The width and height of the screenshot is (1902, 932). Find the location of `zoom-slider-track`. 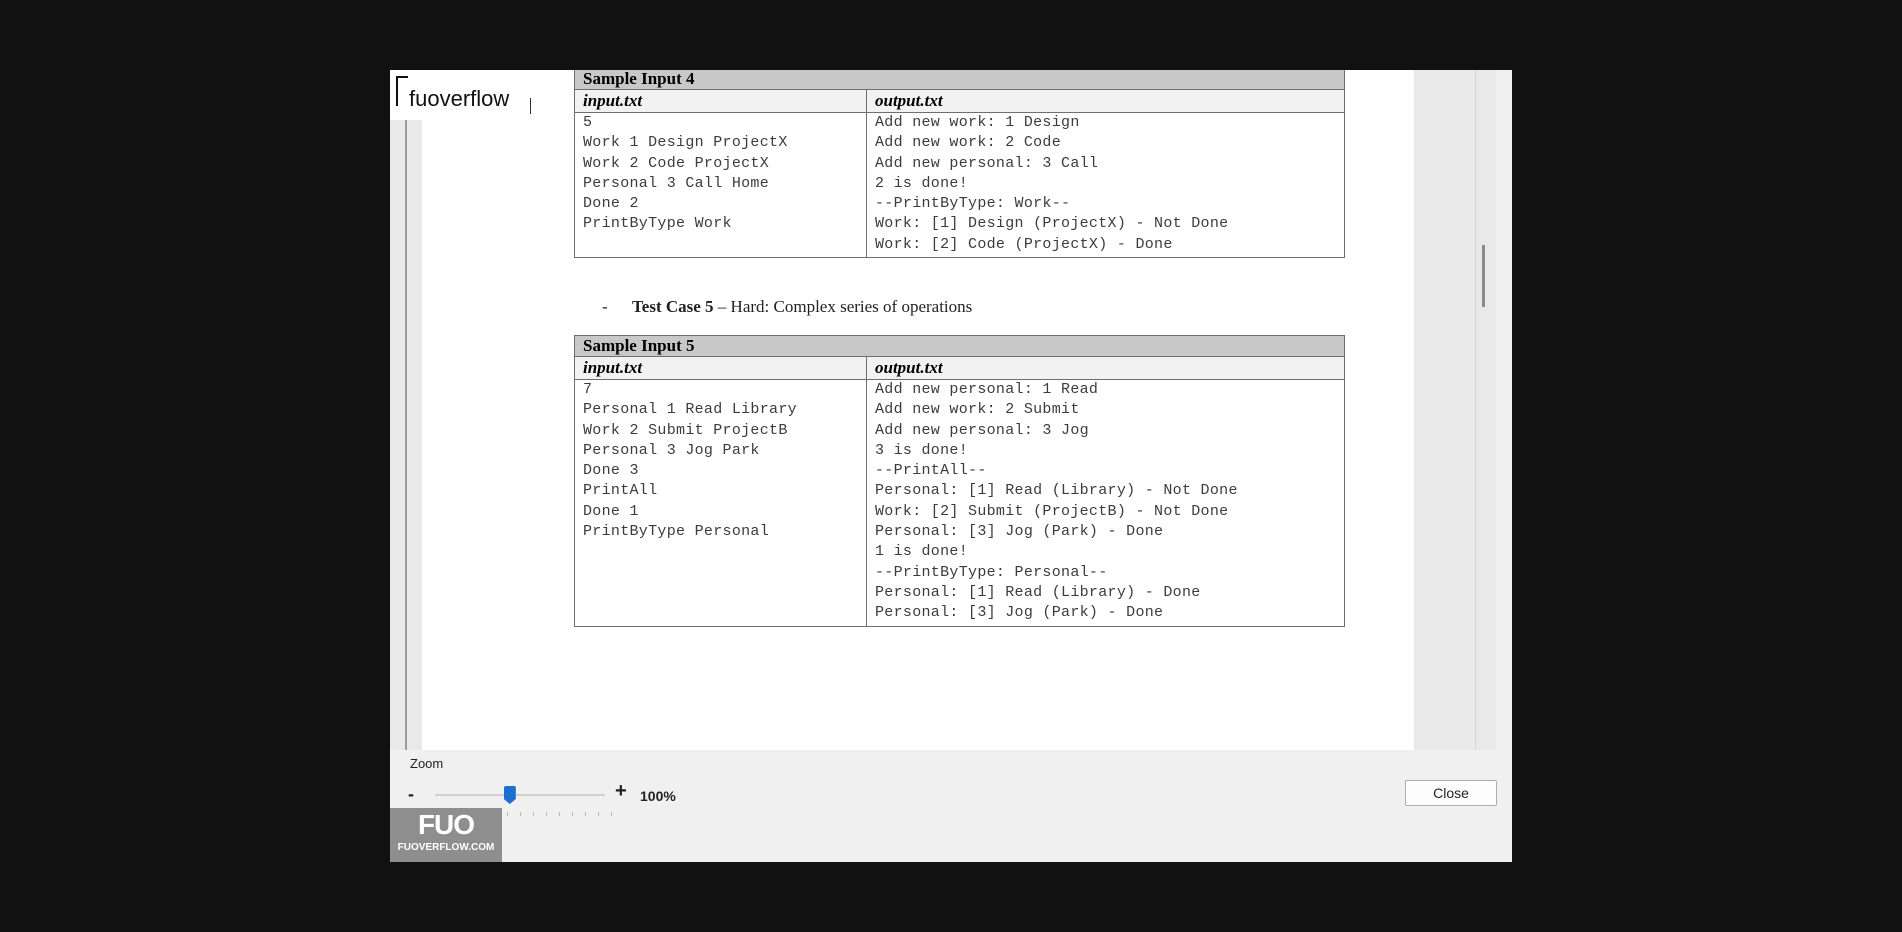

zoom-slider-track is located at coordinates (520, 795).